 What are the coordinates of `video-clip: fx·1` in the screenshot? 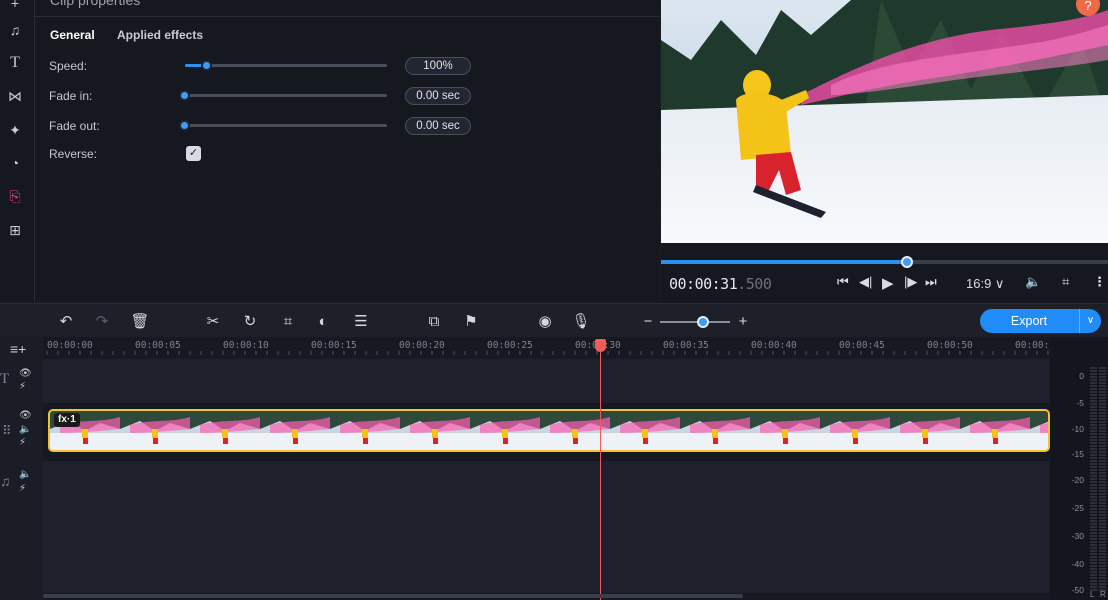 It's located at (549, 430).